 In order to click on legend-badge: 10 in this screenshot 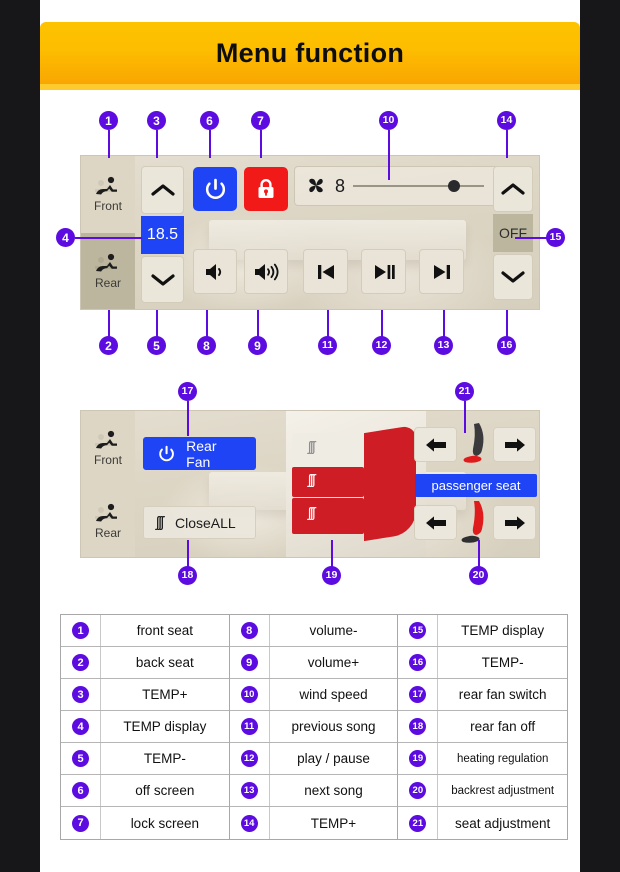, I will do `click(249, 694)`.